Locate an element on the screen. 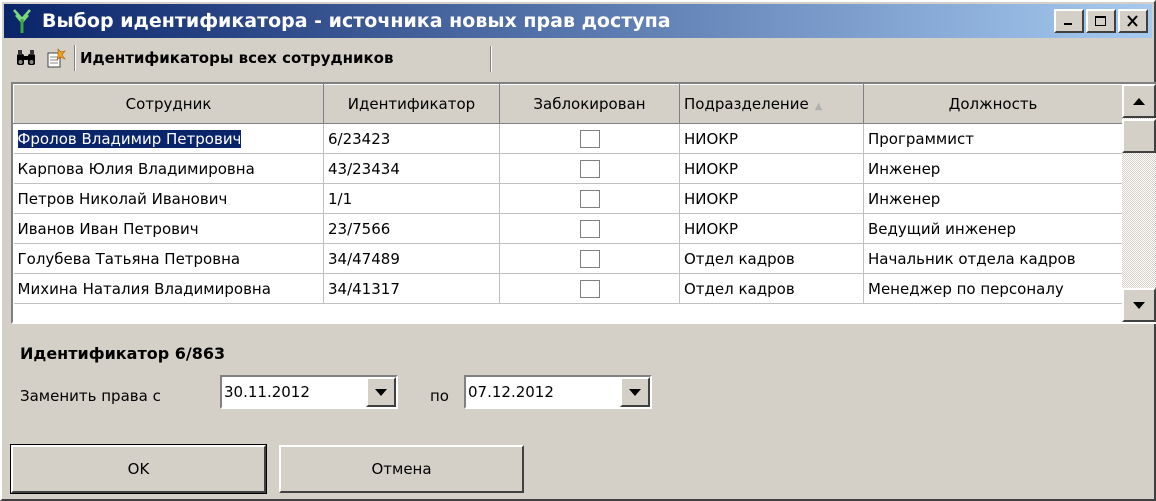  cell-identifier-text: 43/23434 is located at coordinates (364, 168).